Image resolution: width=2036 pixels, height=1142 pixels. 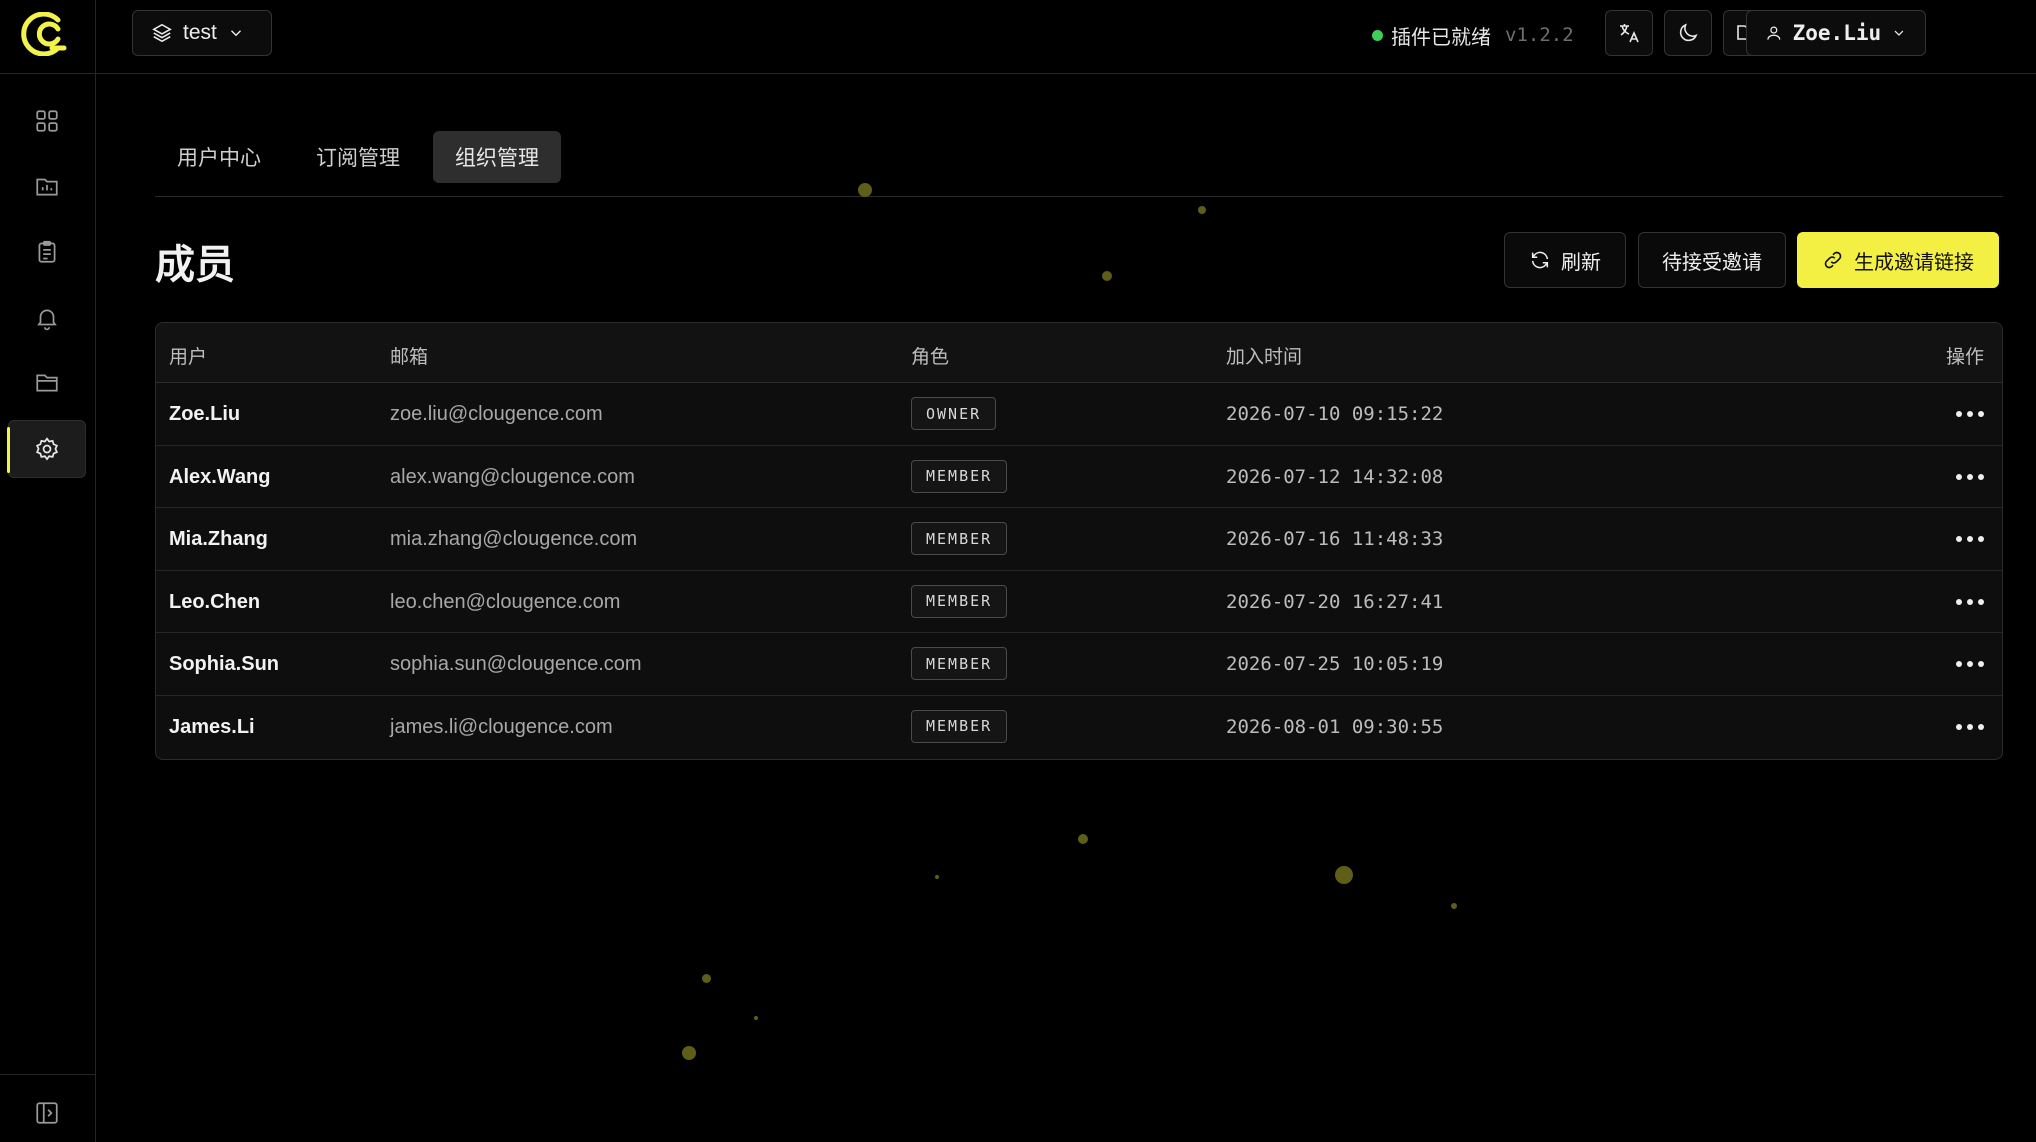 What do you see at coordinates (1540, 260) in the screenshot?
I see `refresh-icon` at bounding box center [1540, 260].